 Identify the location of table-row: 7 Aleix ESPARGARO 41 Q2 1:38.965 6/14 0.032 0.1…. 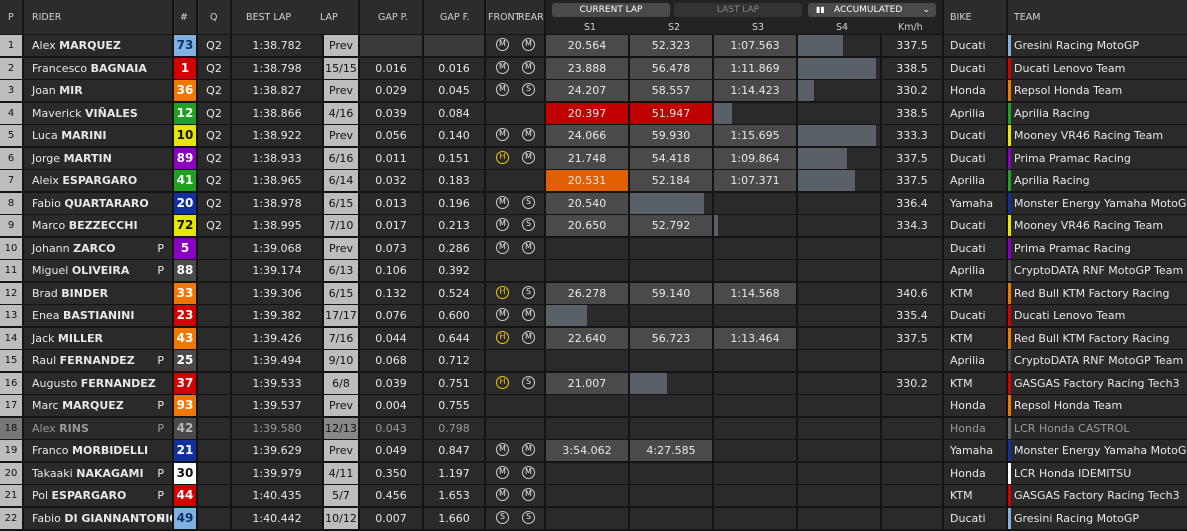
(593, 181).